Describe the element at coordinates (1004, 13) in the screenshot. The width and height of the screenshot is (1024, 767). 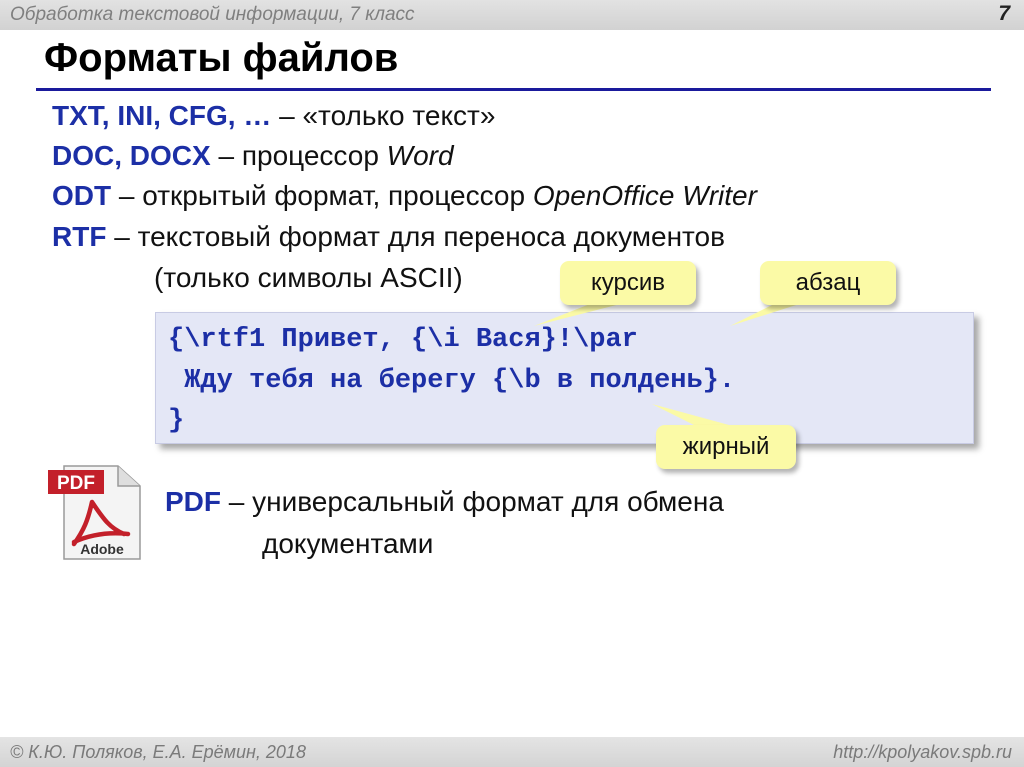
I see `slide-number: 7` at that location.